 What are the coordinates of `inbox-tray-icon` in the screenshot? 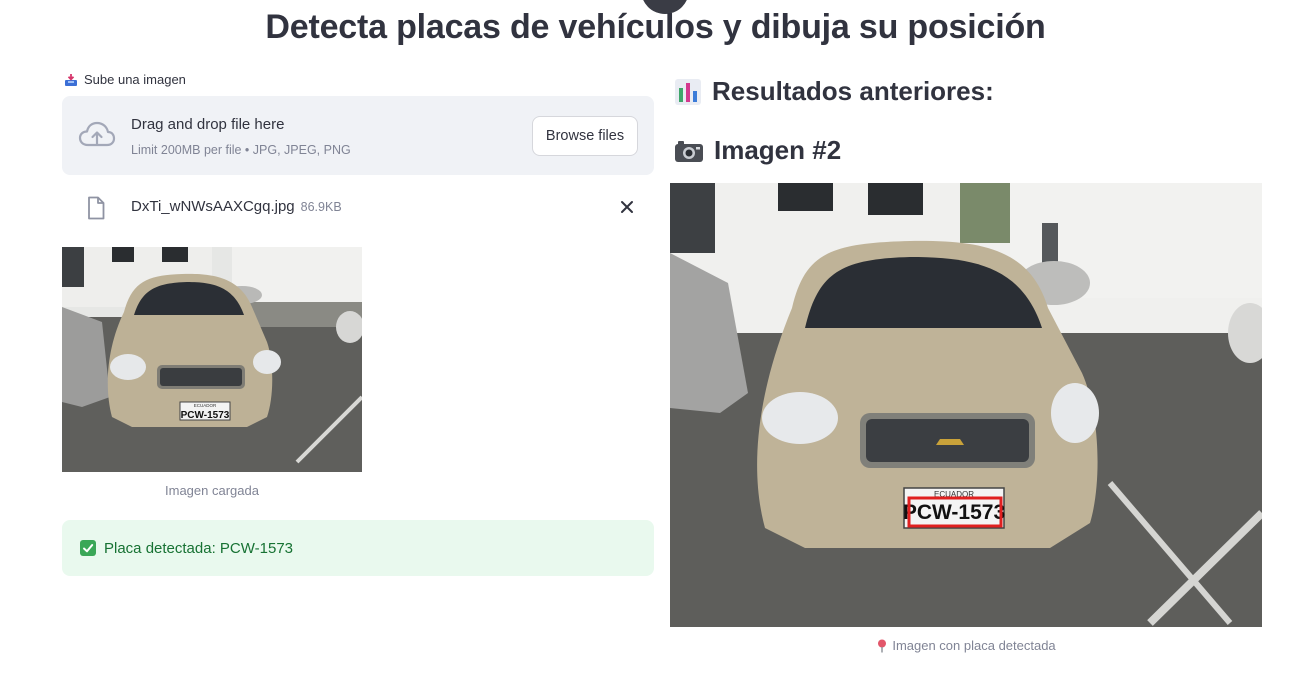 It's located at (71, 79).